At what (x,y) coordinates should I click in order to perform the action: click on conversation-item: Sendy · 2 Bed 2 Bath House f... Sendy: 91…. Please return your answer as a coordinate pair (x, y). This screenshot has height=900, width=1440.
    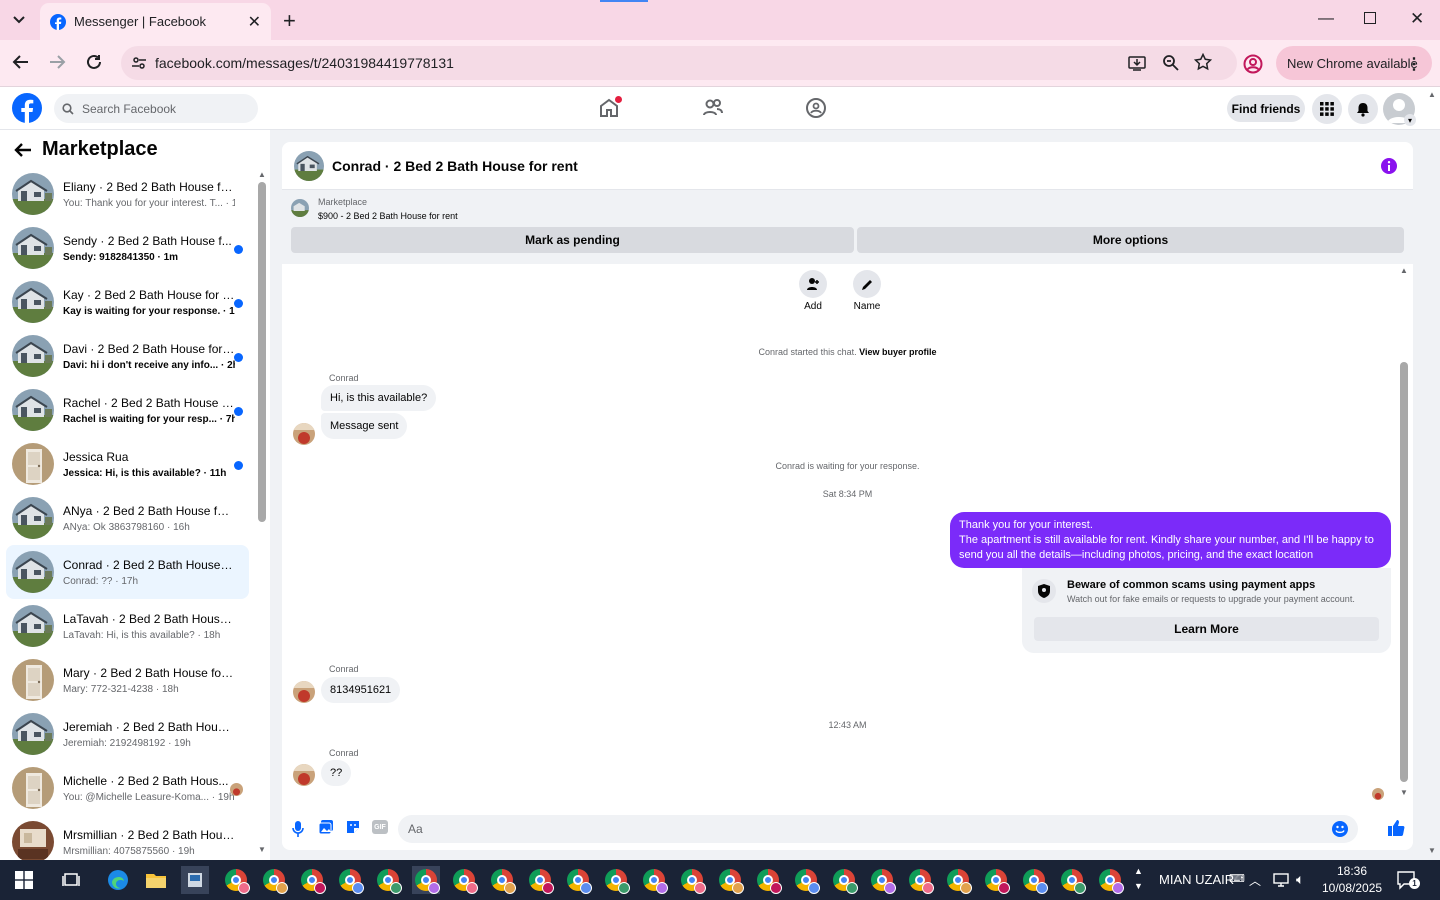
    Looking at the image, I should click on (127, 248).